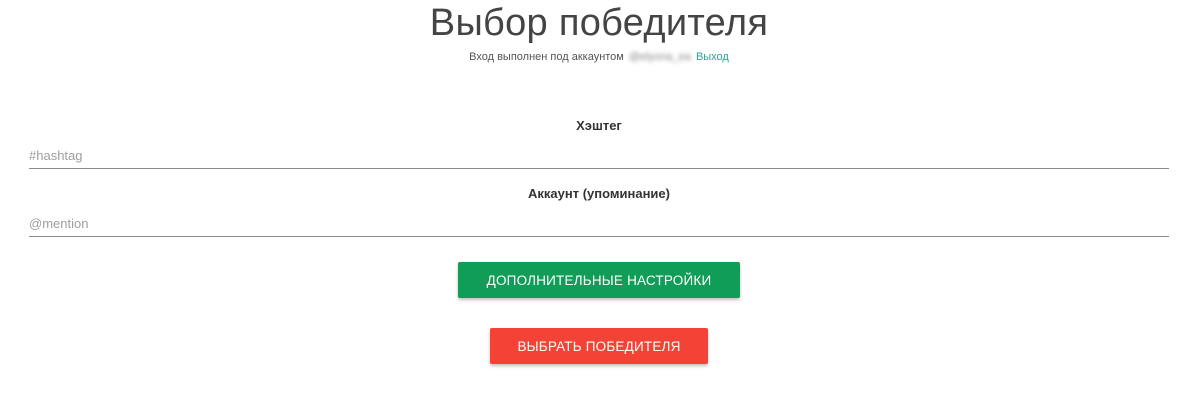 This screenshot has width=1178, height=417. Describe the element at coordinates (599, 155) in the screenshot. I see `hashtag-input` at that location.